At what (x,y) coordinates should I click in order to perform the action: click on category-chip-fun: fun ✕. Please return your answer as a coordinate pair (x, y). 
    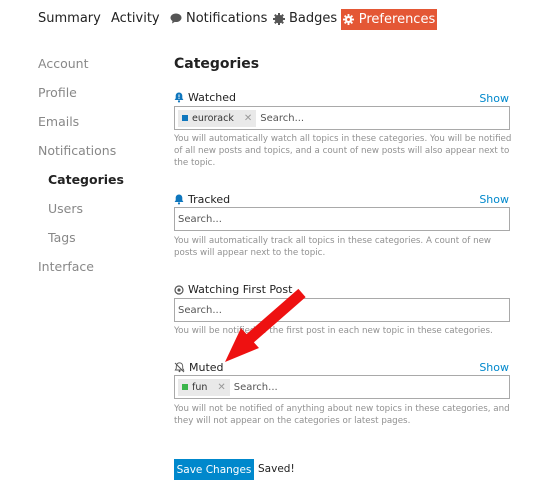
    Looking at the image, I should click on (204, 387).